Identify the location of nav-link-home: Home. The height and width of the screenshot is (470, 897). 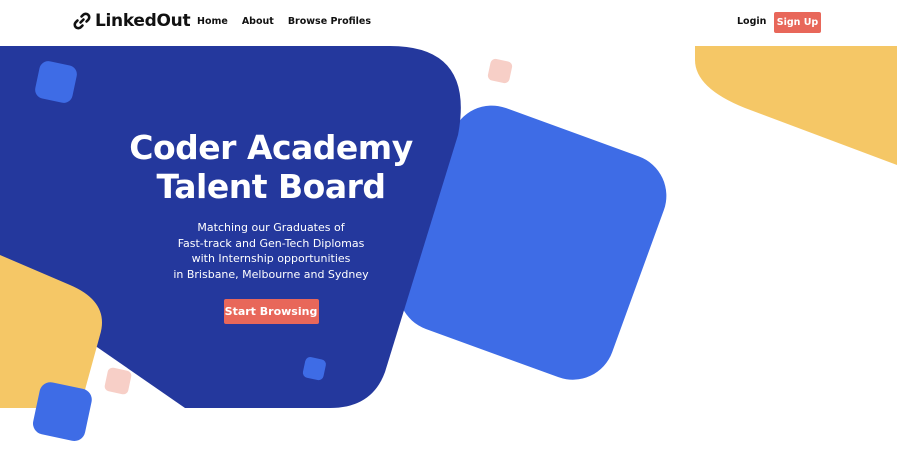
(212, 21).